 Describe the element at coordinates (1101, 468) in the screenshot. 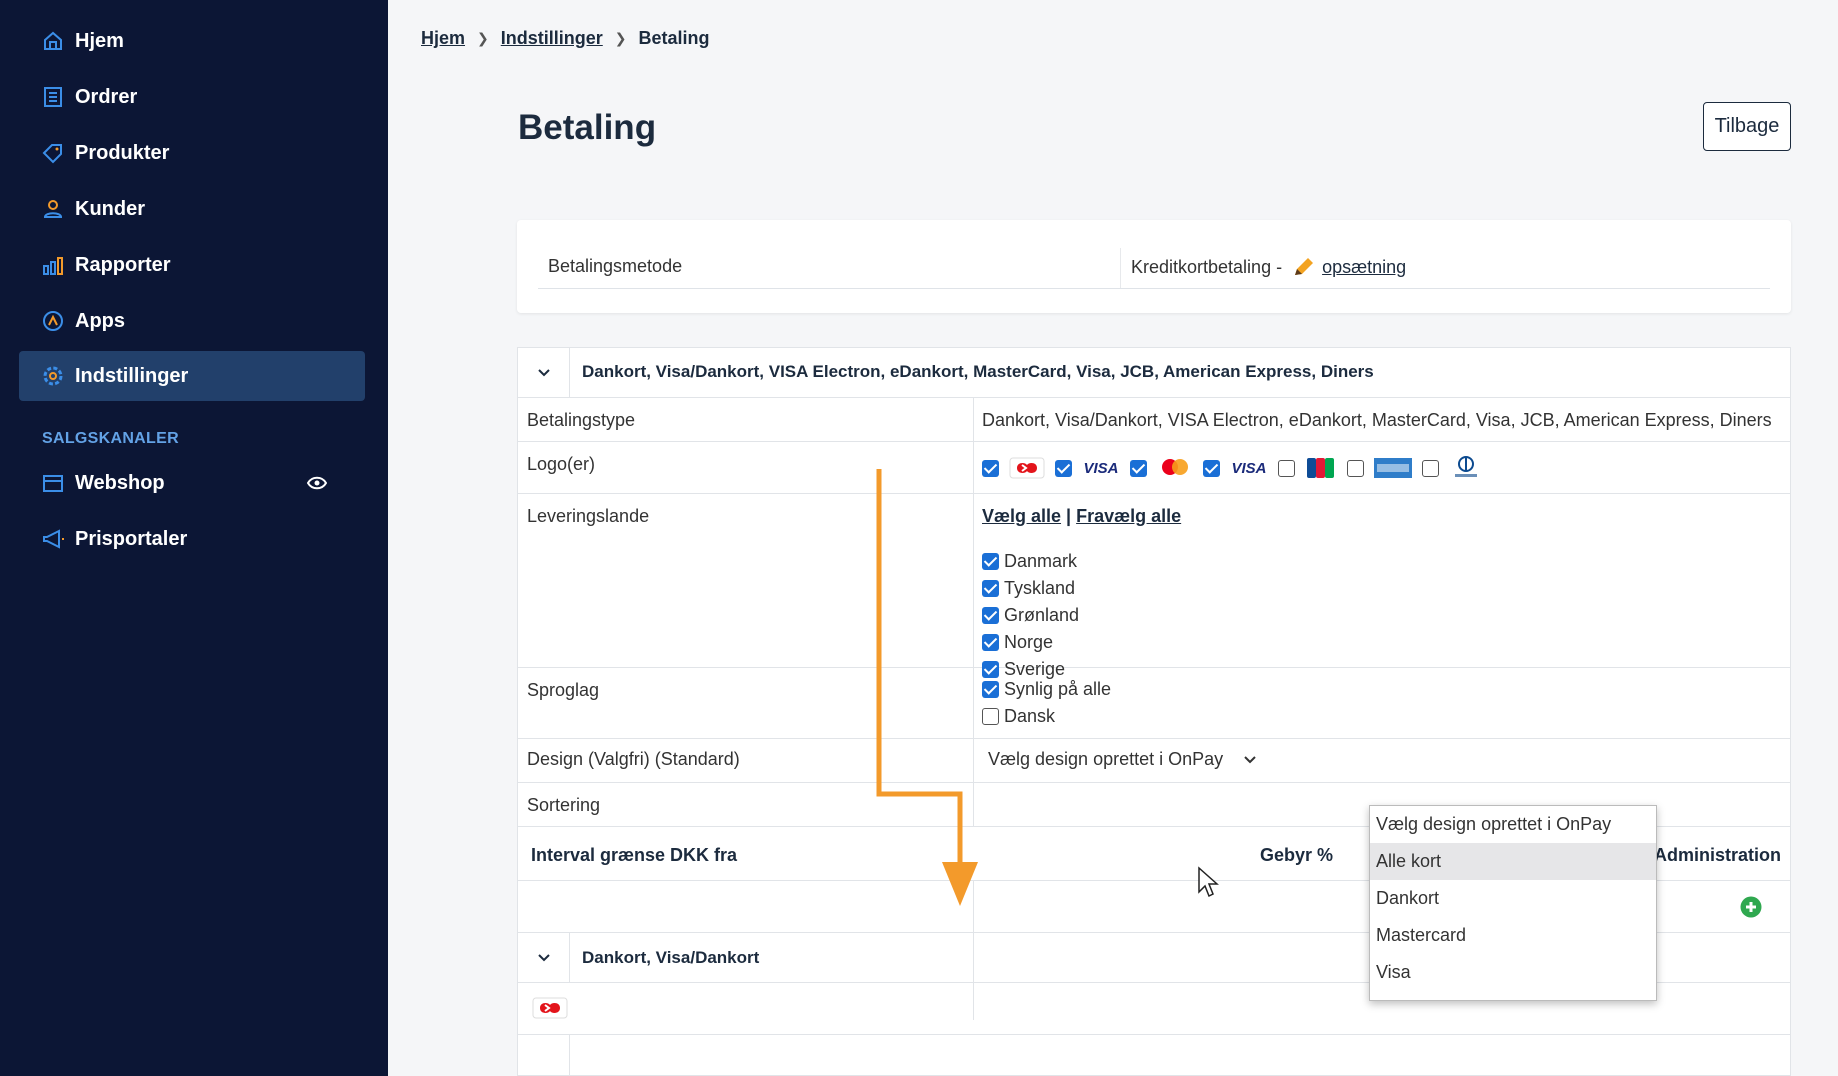

I see `visa-electron-logo-icon: VISA` at that location.